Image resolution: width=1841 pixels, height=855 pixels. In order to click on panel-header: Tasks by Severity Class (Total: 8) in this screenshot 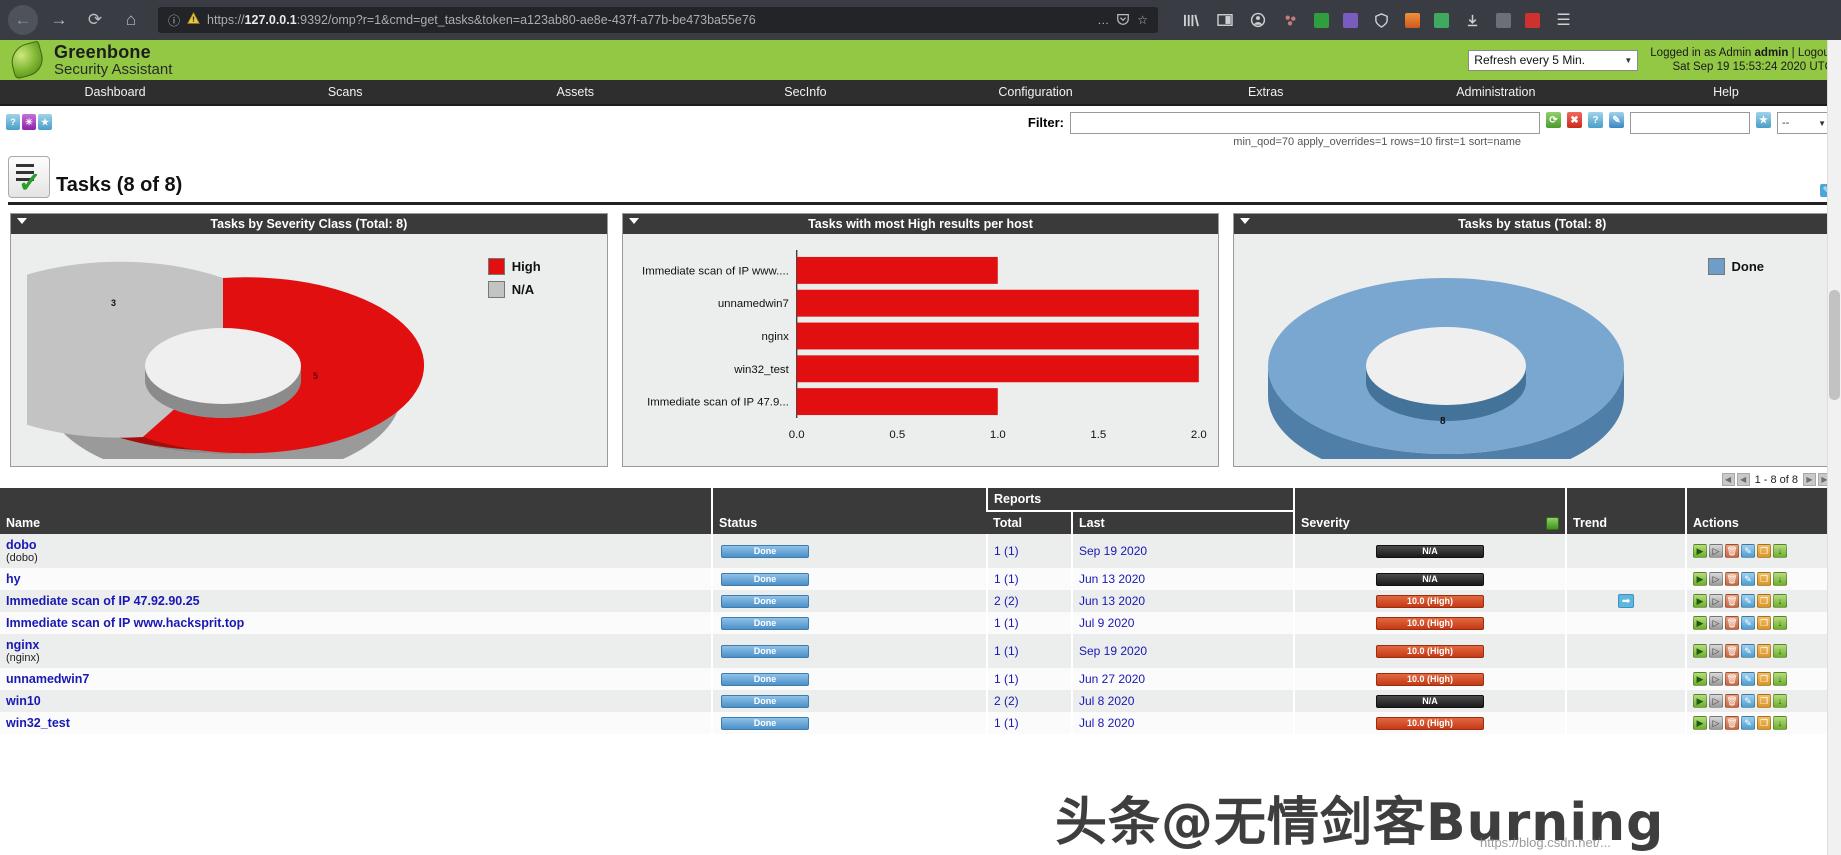, I will do `click(309, 224)`.